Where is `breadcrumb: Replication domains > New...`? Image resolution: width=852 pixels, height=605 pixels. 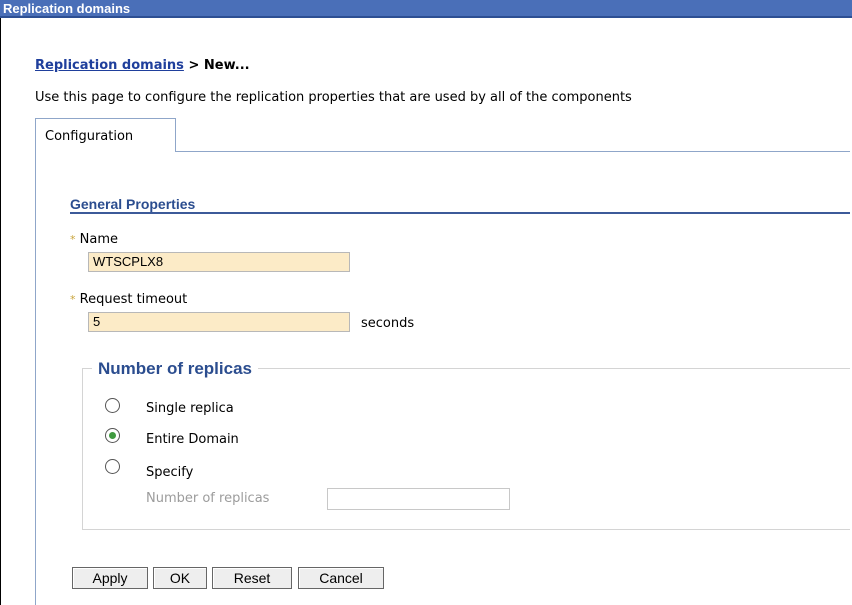 breadcrumb: Replication domains > New... is located at coordinates (142, 65).